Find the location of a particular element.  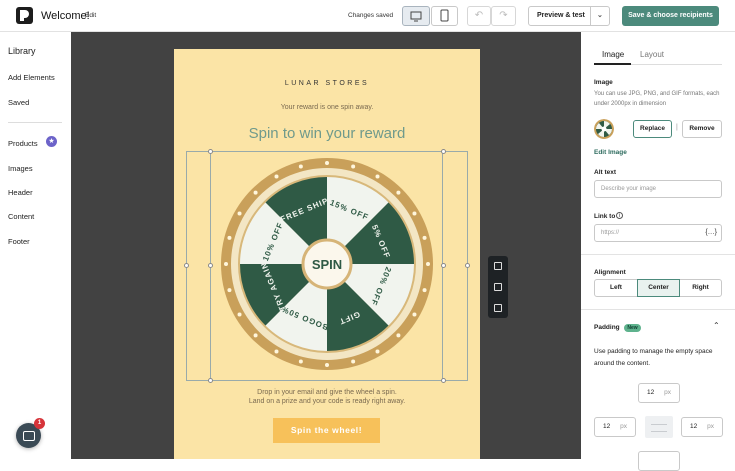

save-status: Changes saved is located at coordinates (371, 15).